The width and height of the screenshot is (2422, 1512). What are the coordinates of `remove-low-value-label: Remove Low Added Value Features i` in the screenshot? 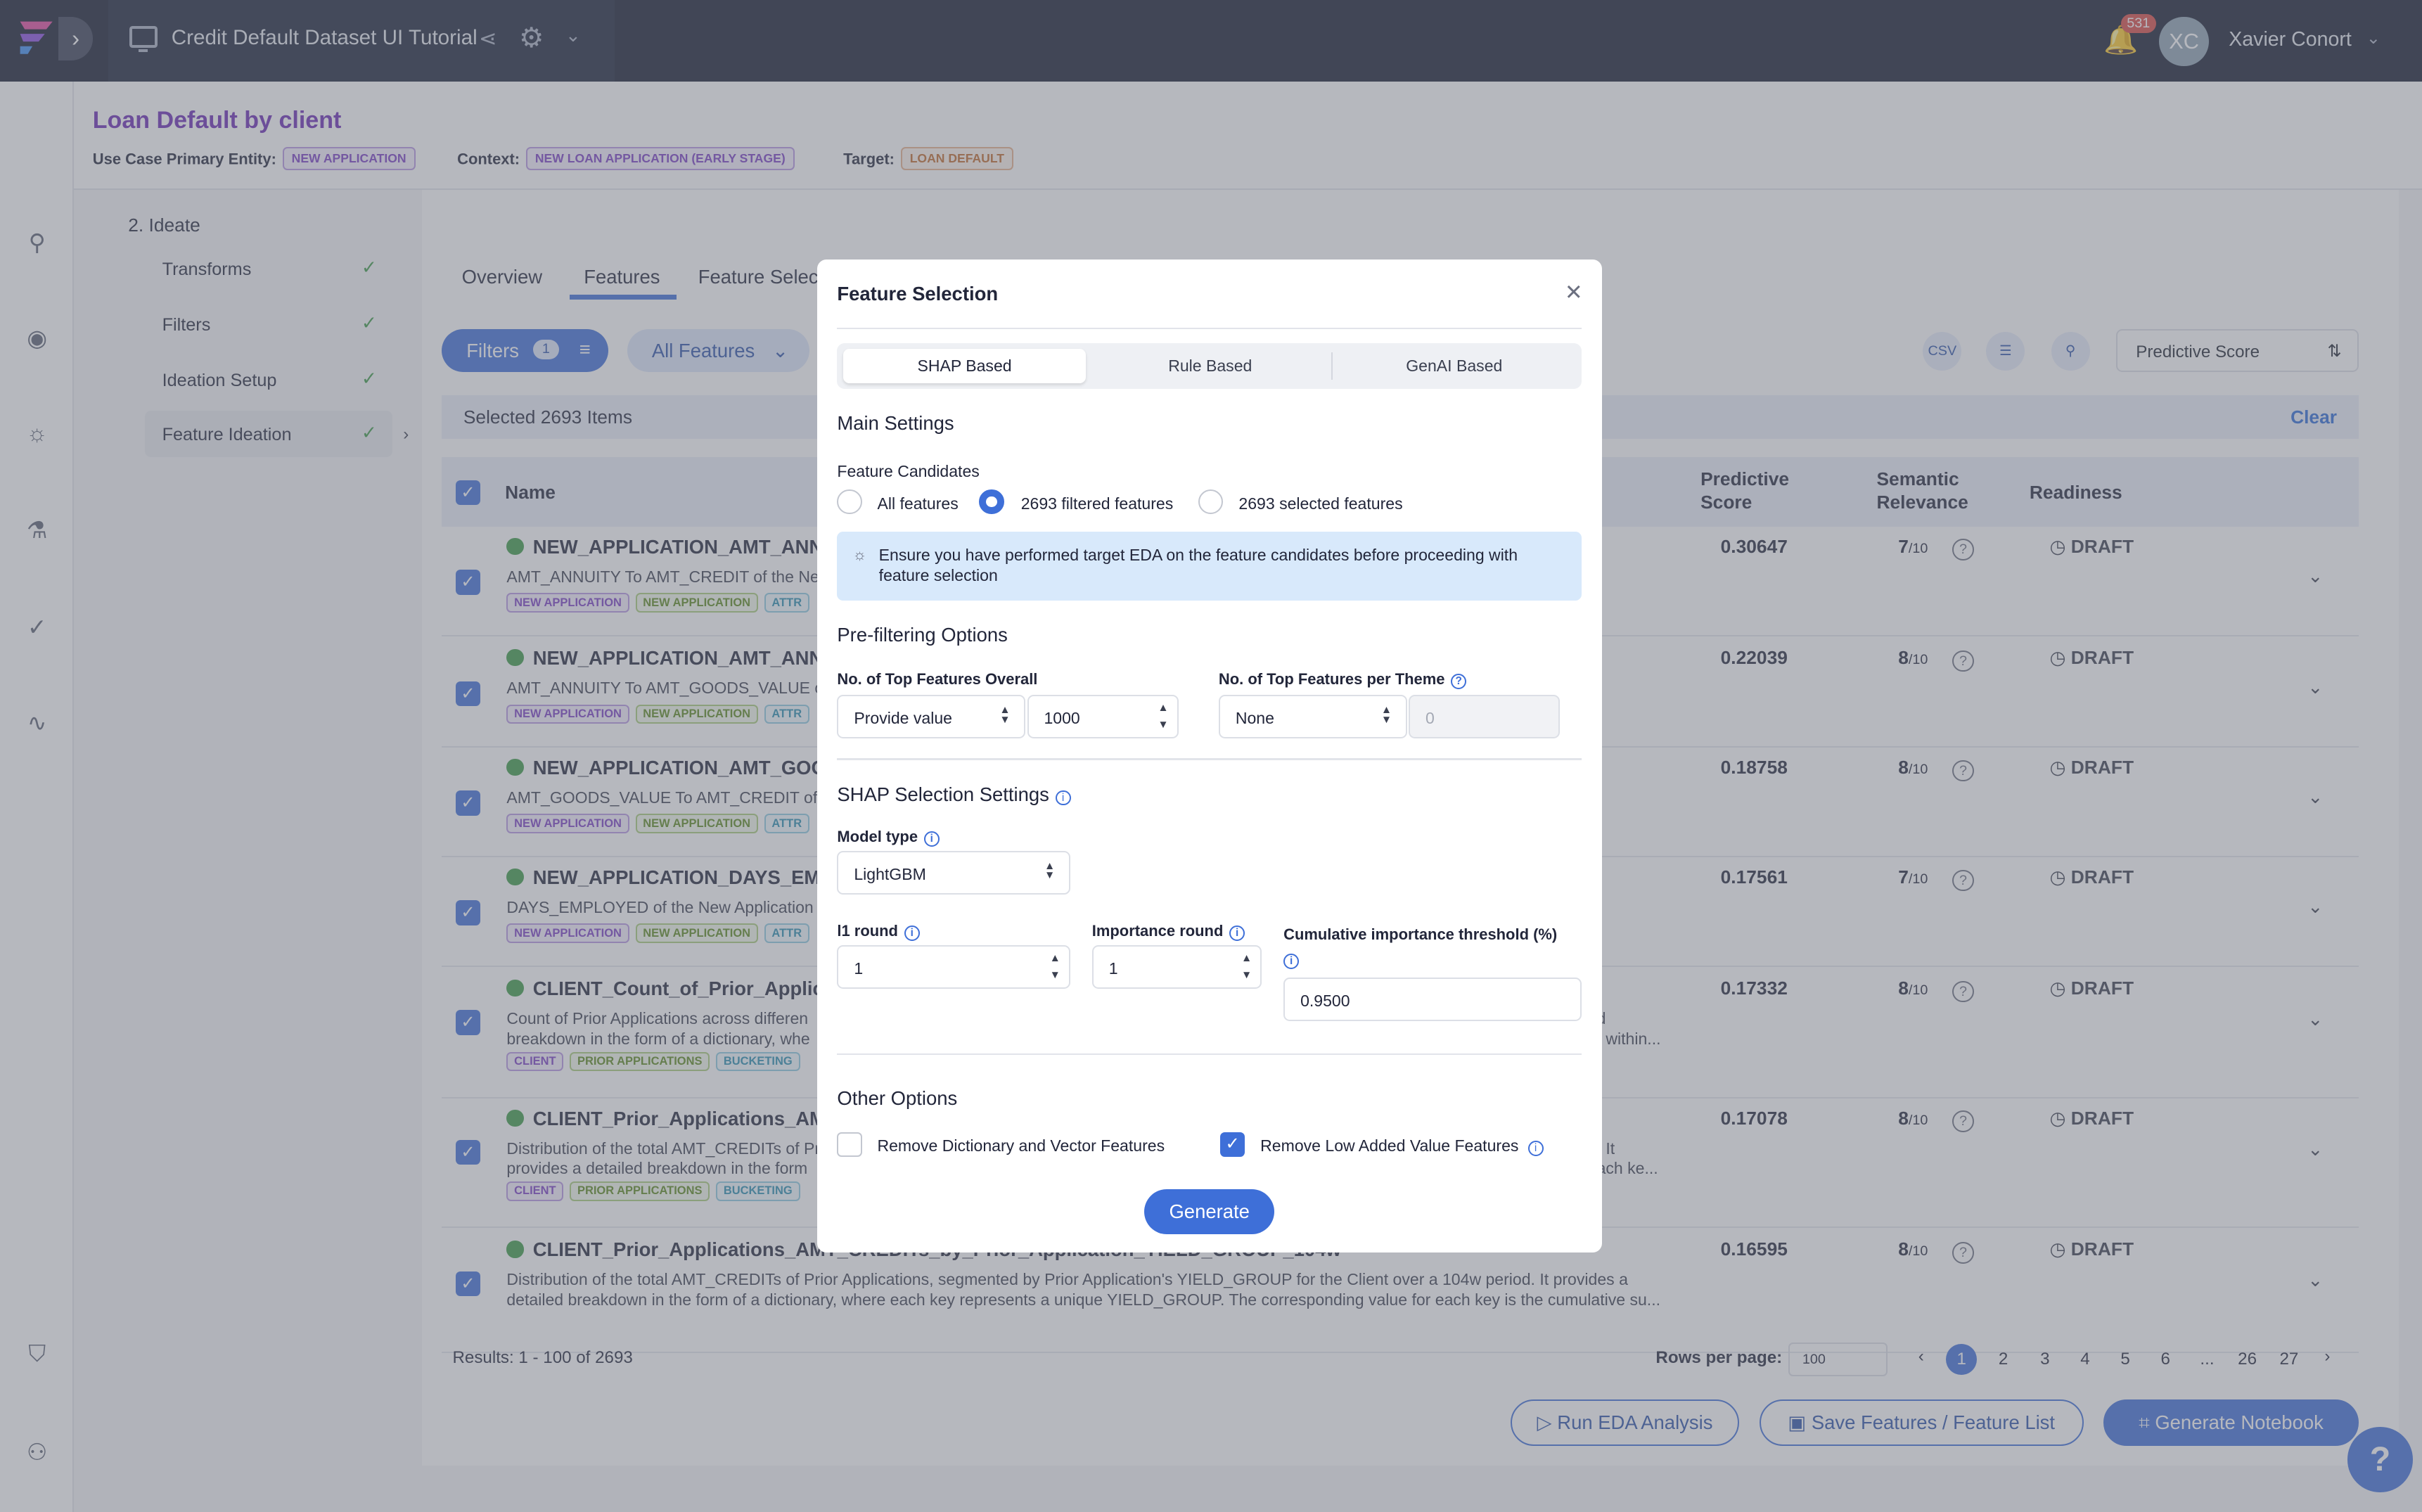 It's located at (1402, 1146).